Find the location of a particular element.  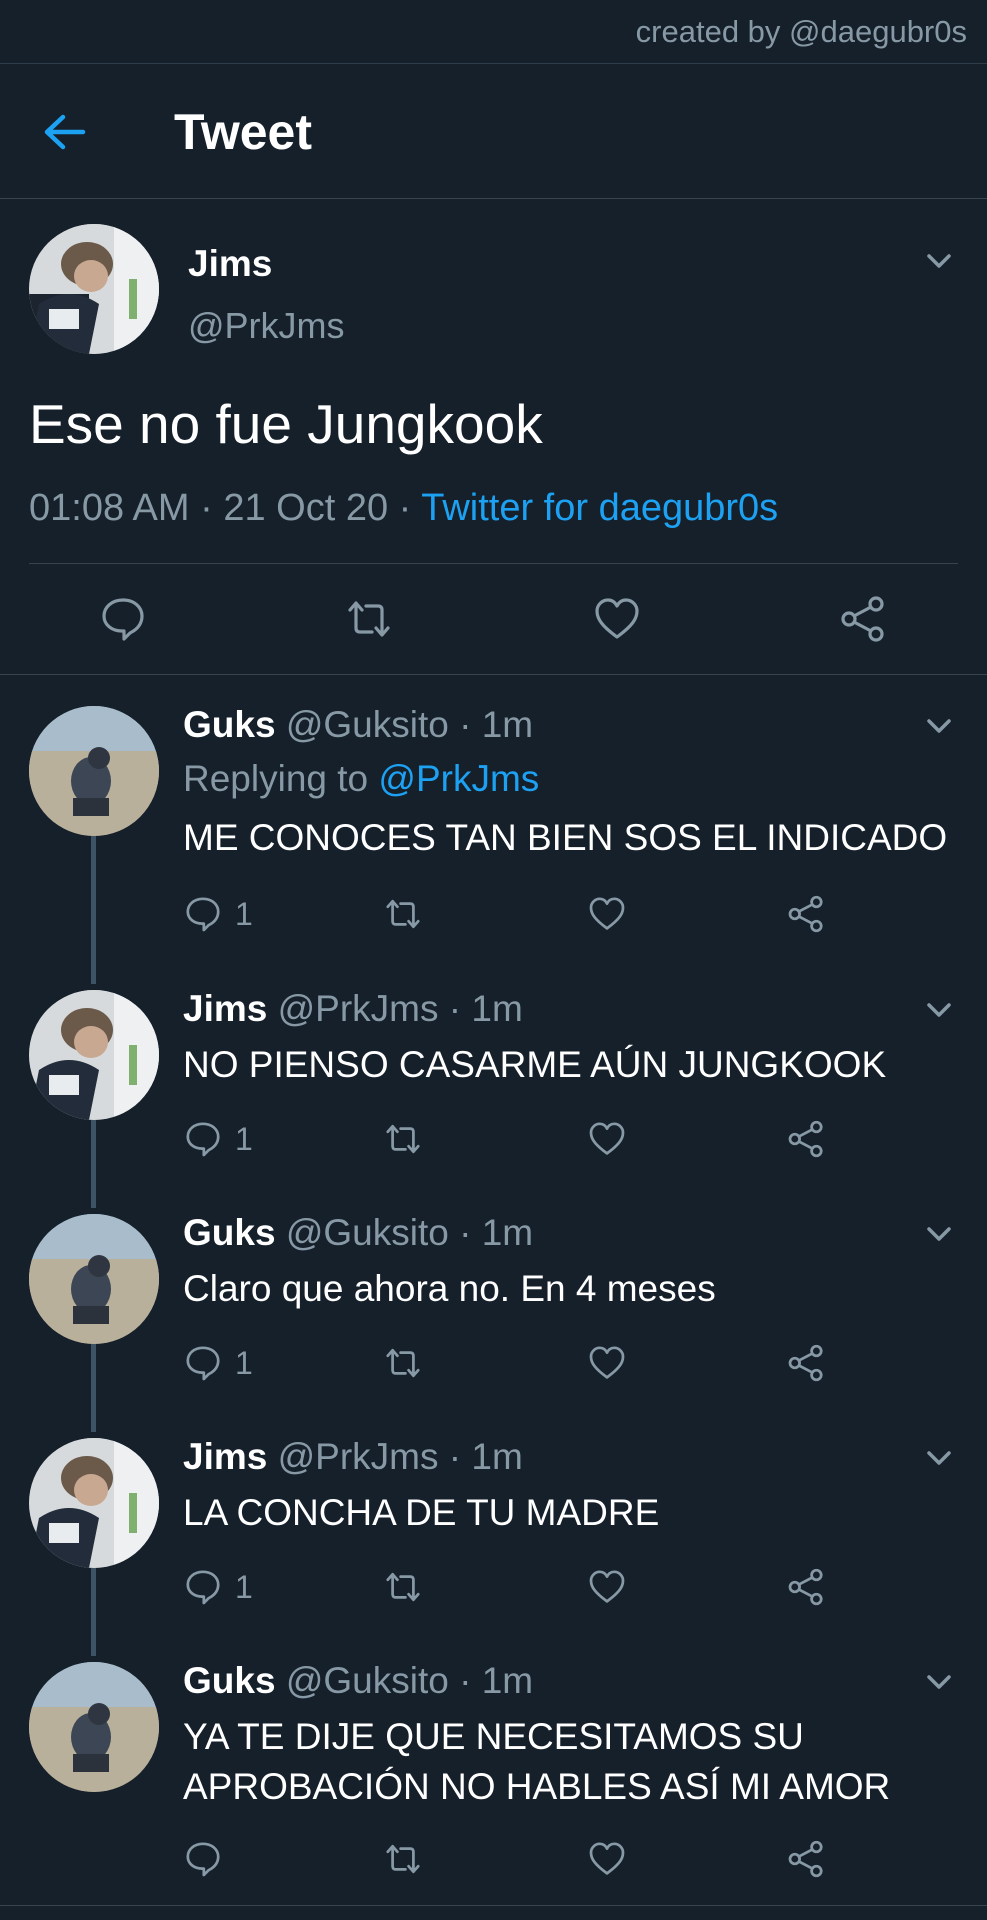

back-button is located at coordinates (65, 132).